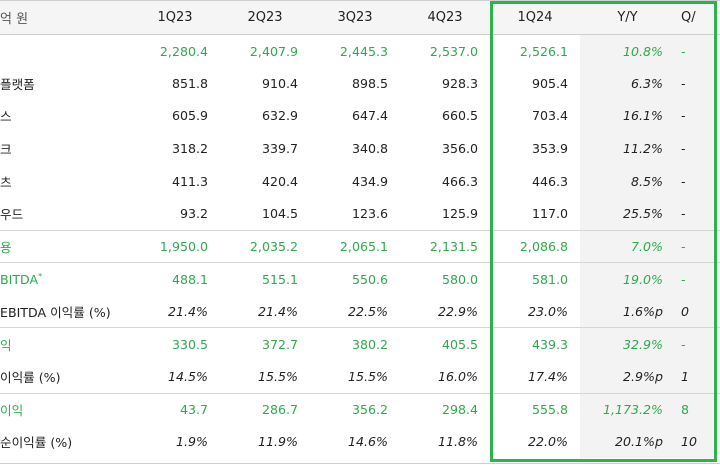 This screenshot has width=720, height=465. What do you see at coordinates (360, 17) in the screenshot?
I see `header-row: 억 원 1Q23 2Q23 3Q23 4Q23 1Q24 Y/Y Q/` at bounding box center [360, 17].